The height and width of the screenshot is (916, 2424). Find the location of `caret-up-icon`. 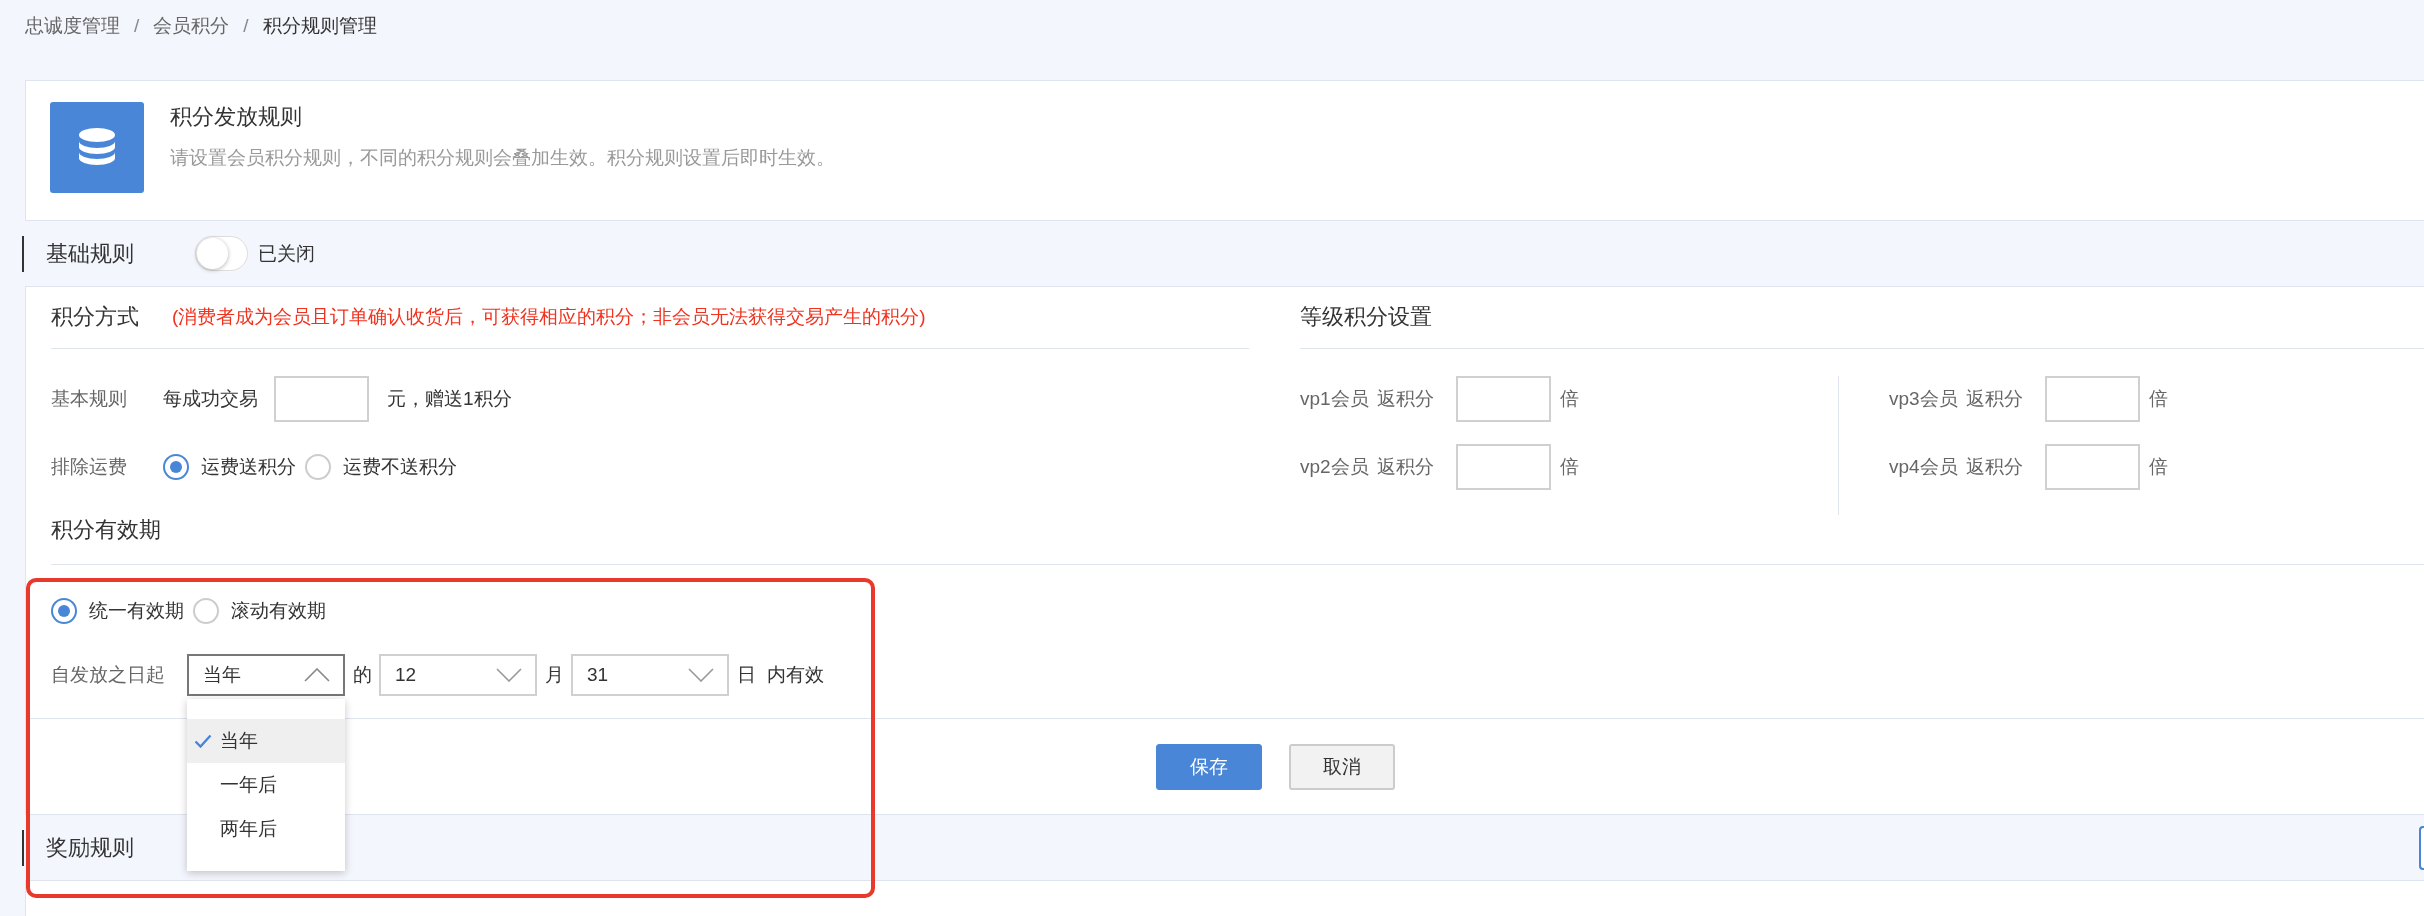

caret-up-icon is located at coordinates (317, 675).